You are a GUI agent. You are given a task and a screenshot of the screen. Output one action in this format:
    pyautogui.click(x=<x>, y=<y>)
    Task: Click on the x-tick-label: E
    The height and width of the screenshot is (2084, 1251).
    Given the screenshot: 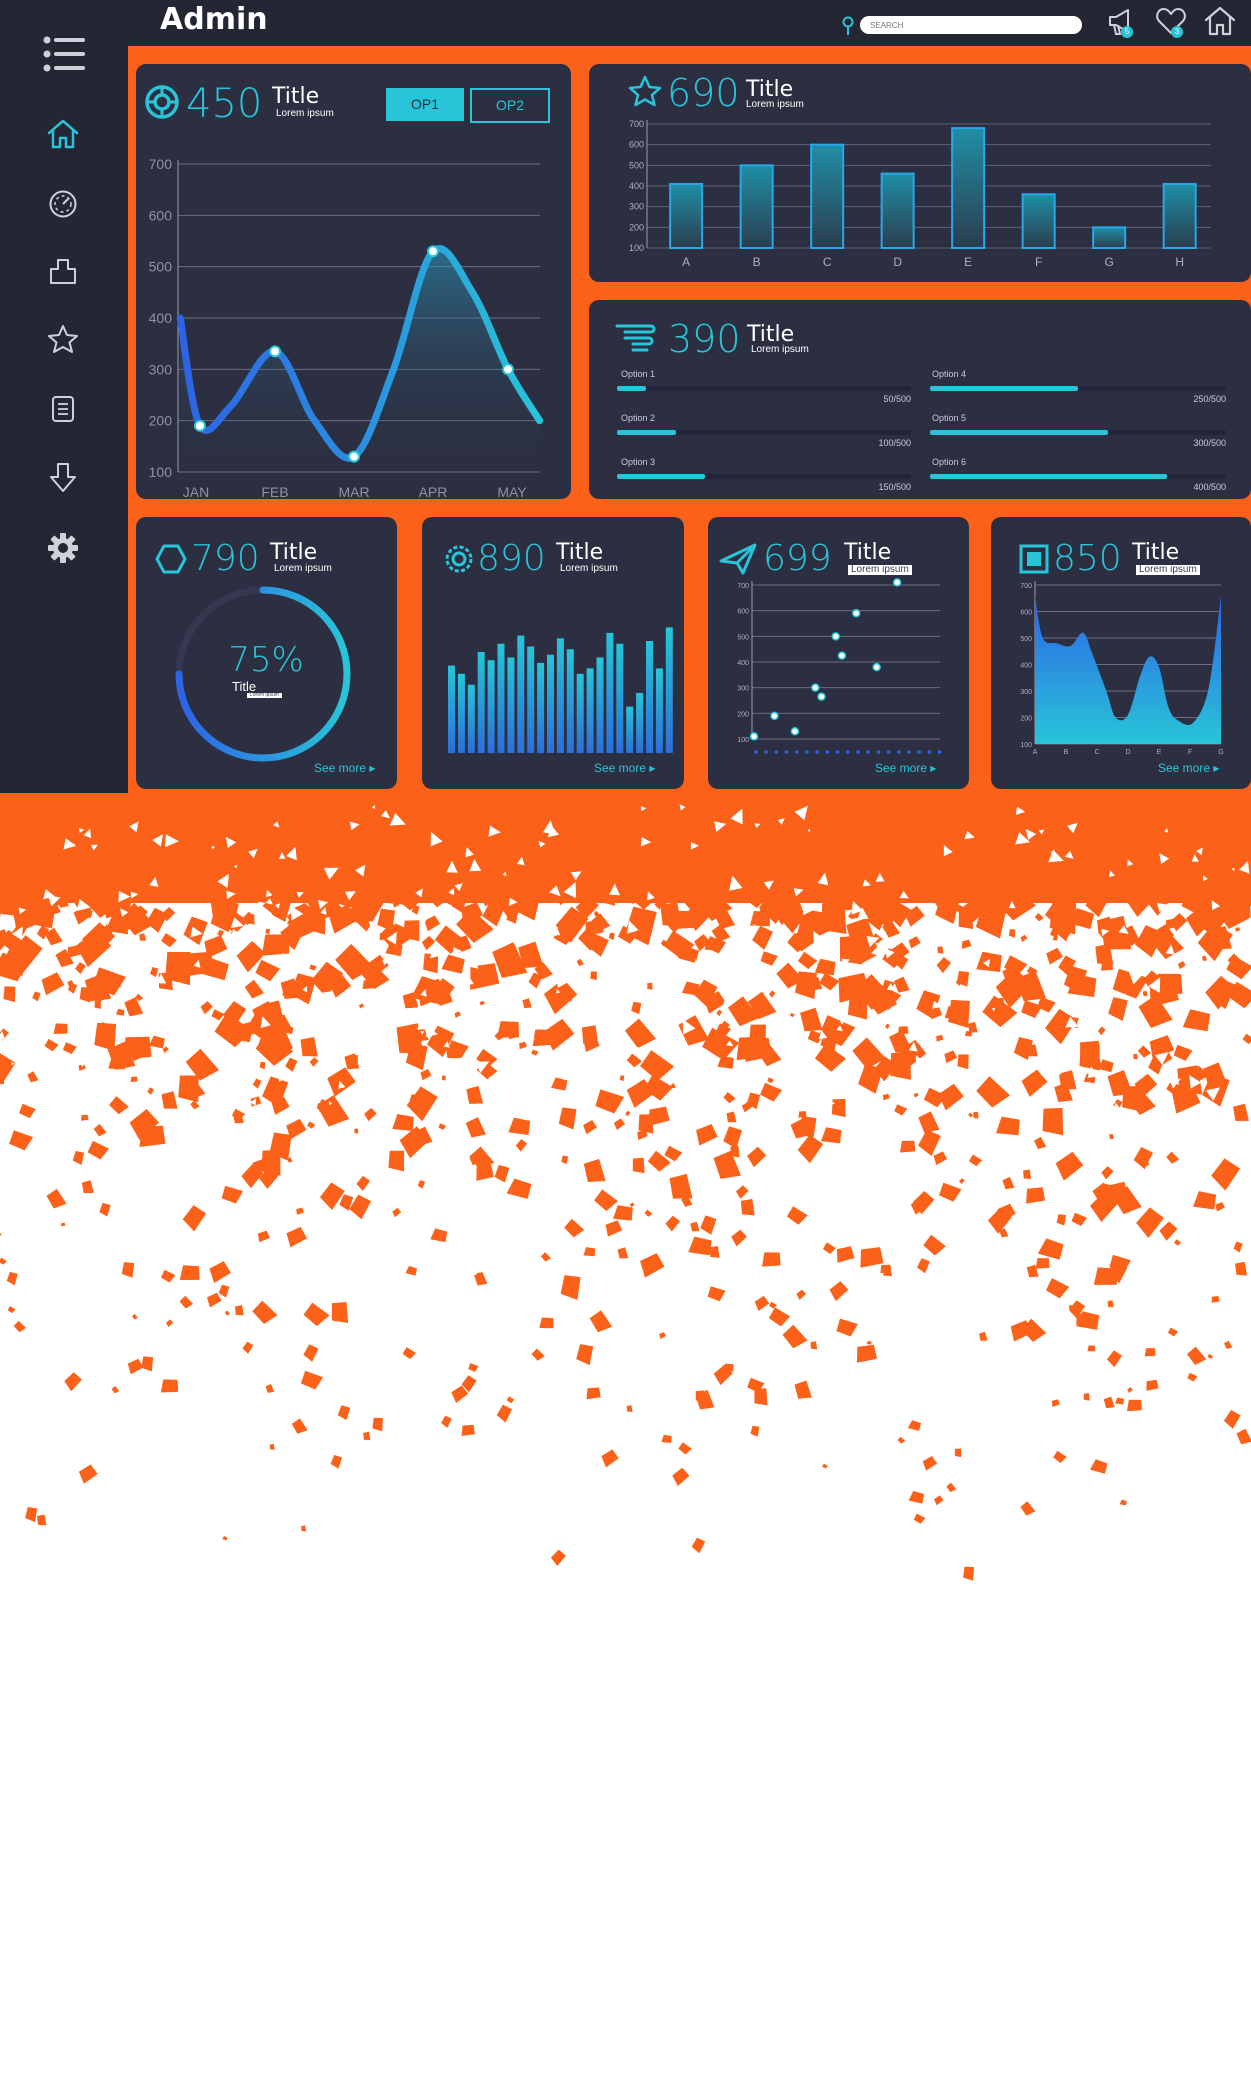 What is the action you would take?
    pyautogui.click(x=1159, y=752)
    